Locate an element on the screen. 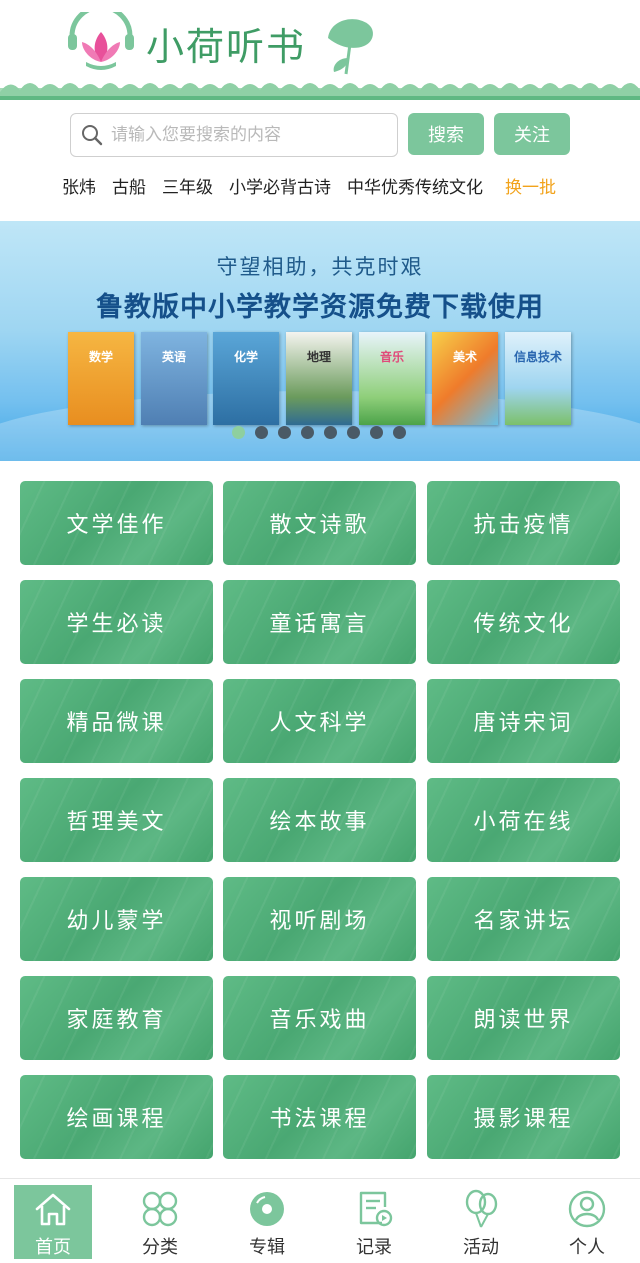 The image size is (640, 1263). hot-keyword: 三年级 is located at coordinates (187, 185).